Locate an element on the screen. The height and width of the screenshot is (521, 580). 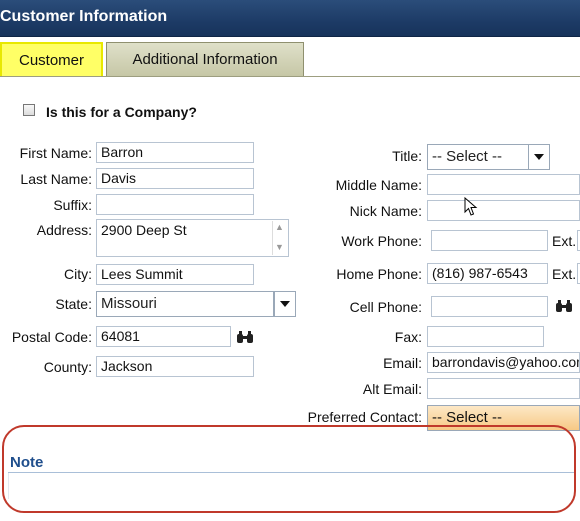
cell-phone-label: Cell Phone: is located at coordinates (385, 307).